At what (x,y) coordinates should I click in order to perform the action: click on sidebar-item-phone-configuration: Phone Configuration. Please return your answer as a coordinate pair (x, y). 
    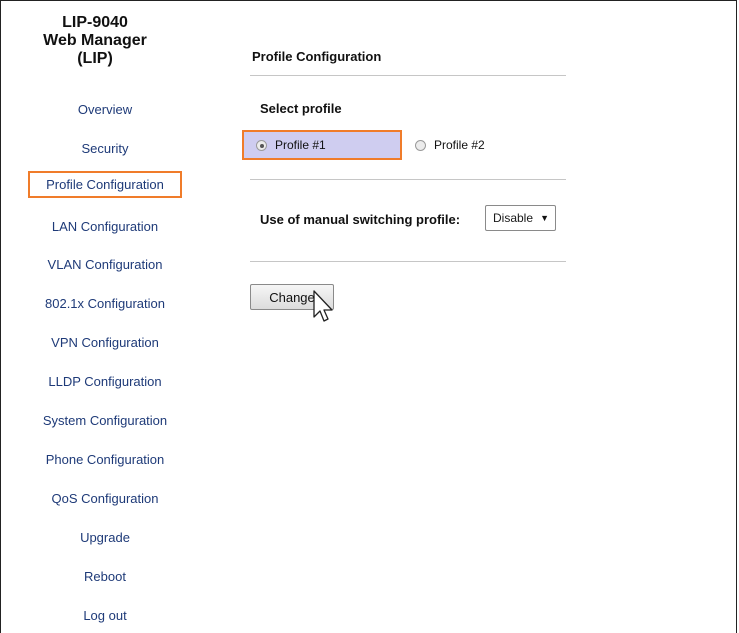
    Looking at the image, I should click on (105, 459).